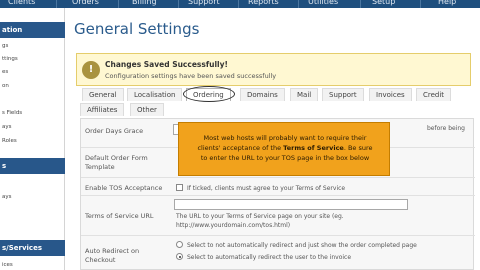 This screenshot has height=270, width=480. What do you see at coordinates (446, 128) in the screenshot?
I see `order-days-grace-help: before being` at bounding box center [446, 128].